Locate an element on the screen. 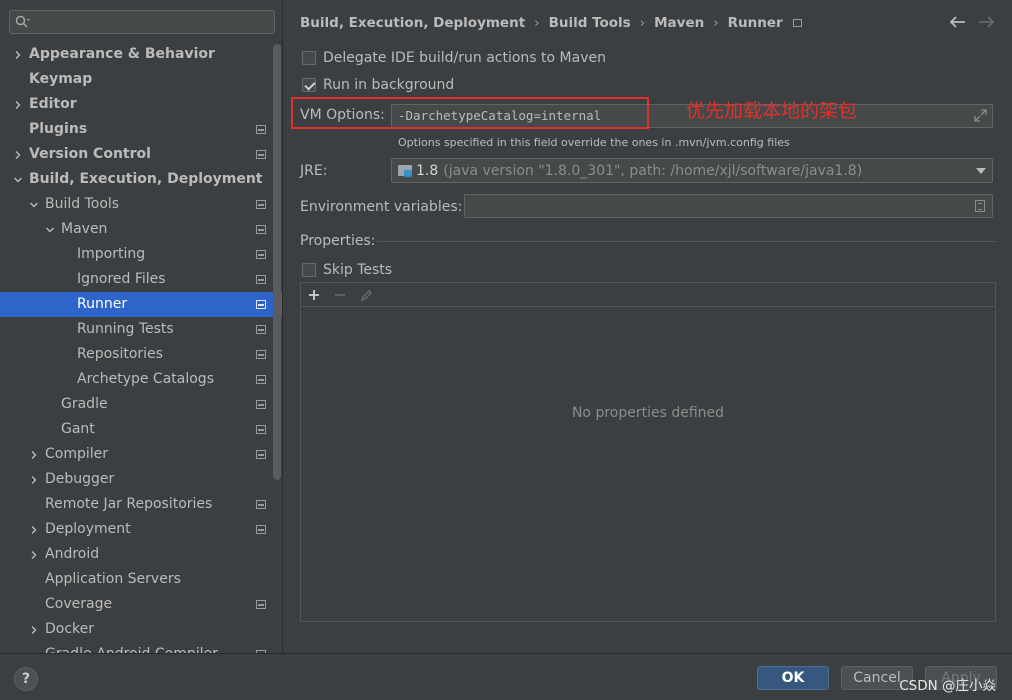 The height and width of the screenshot is (700, 1012). sidebar-item-running-tests: Running Tests is located at coordinates (141, 329).